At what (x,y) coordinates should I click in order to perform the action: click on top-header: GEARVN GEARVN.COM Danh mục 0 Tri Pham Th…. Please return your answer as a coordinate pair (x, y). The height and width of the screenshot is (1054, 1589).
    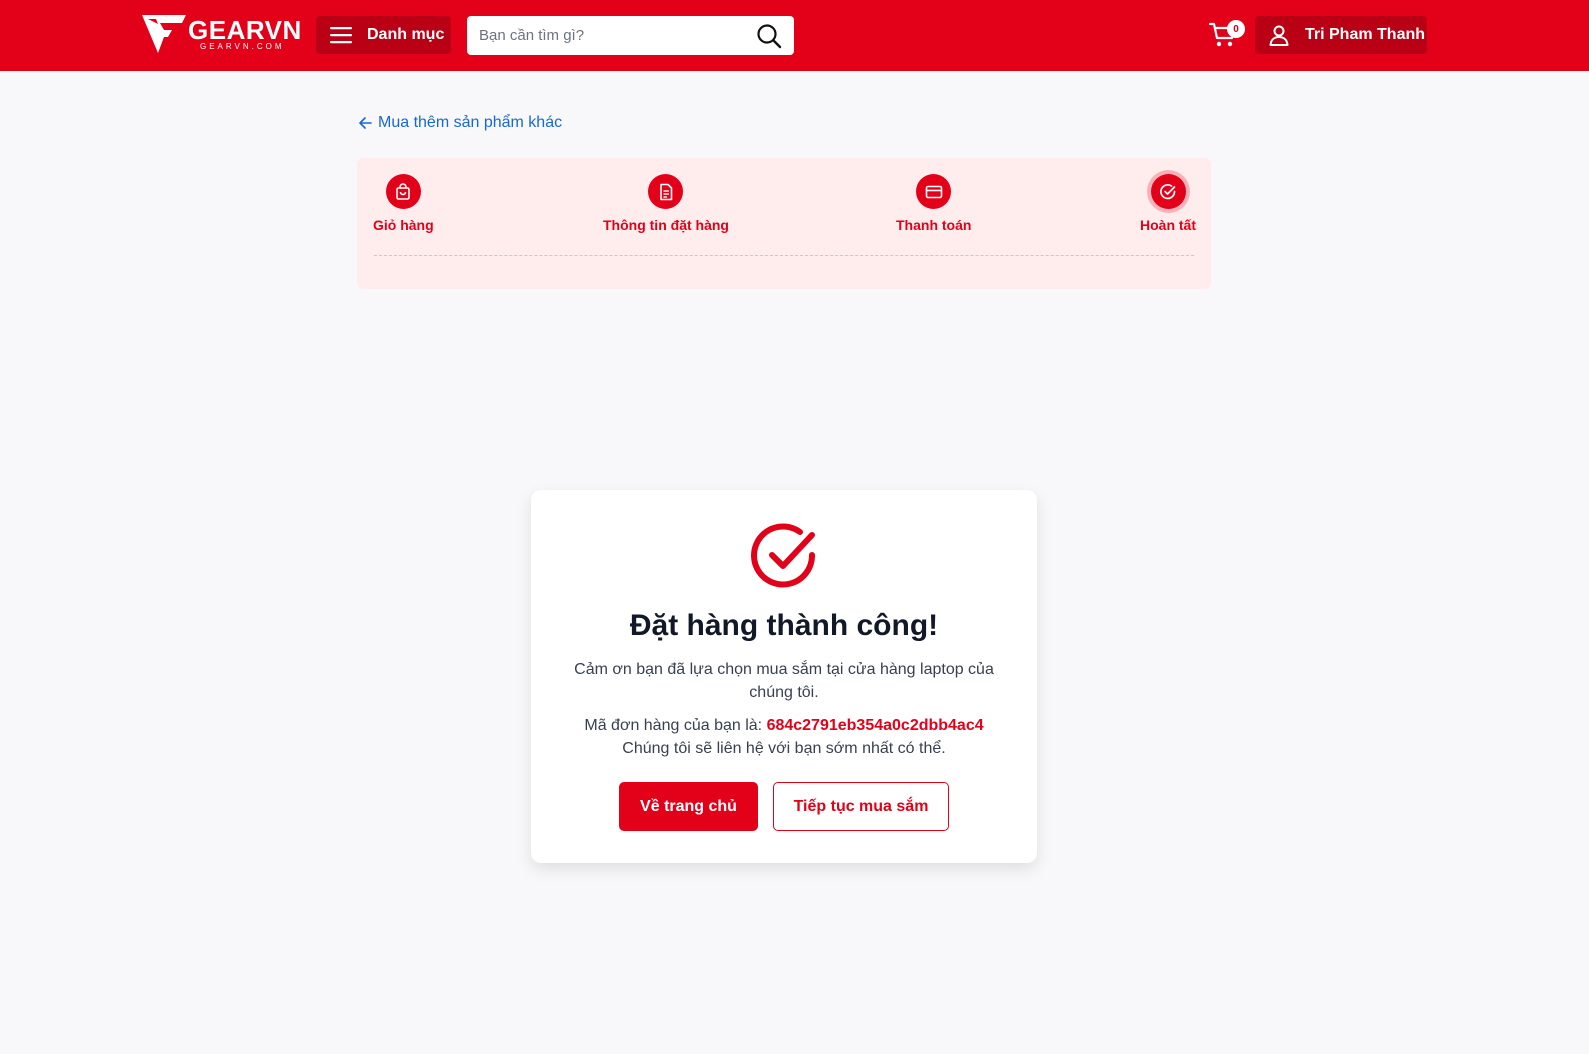
    Looking at the image, I should click on (794, 35).